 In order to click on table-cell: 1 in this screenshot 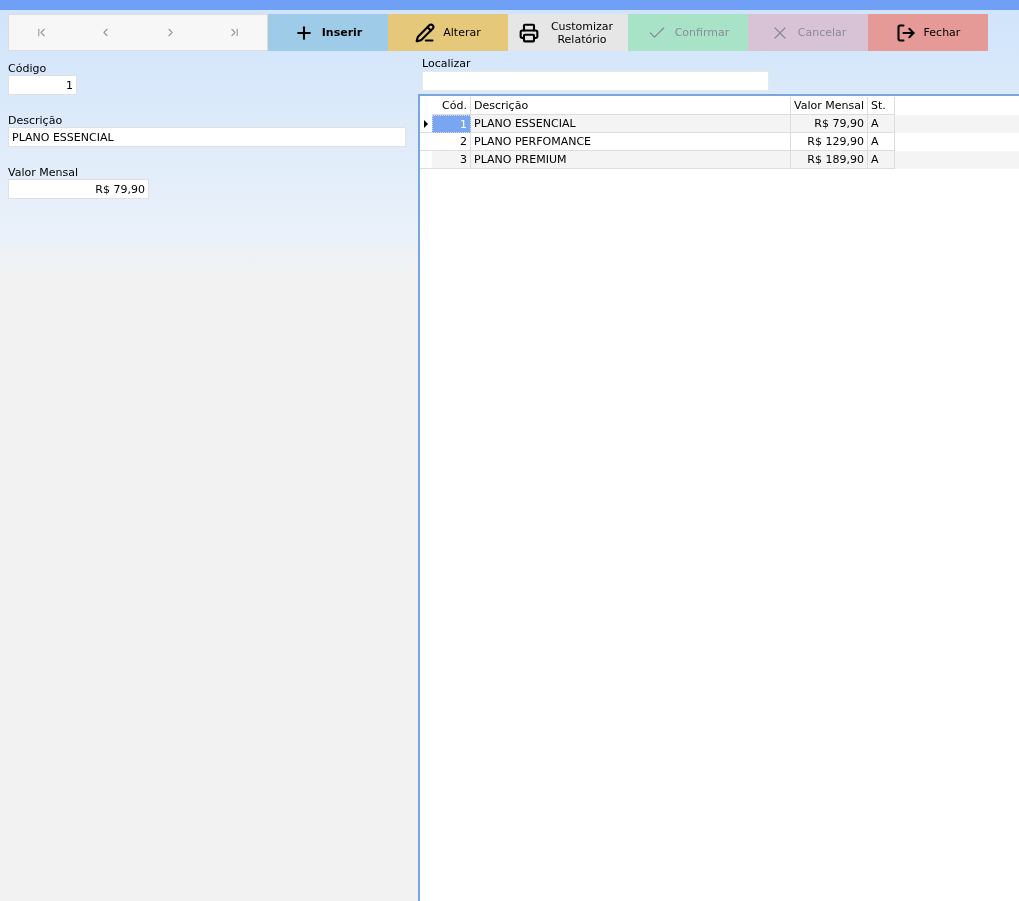, I will do `click(451, 124)`.